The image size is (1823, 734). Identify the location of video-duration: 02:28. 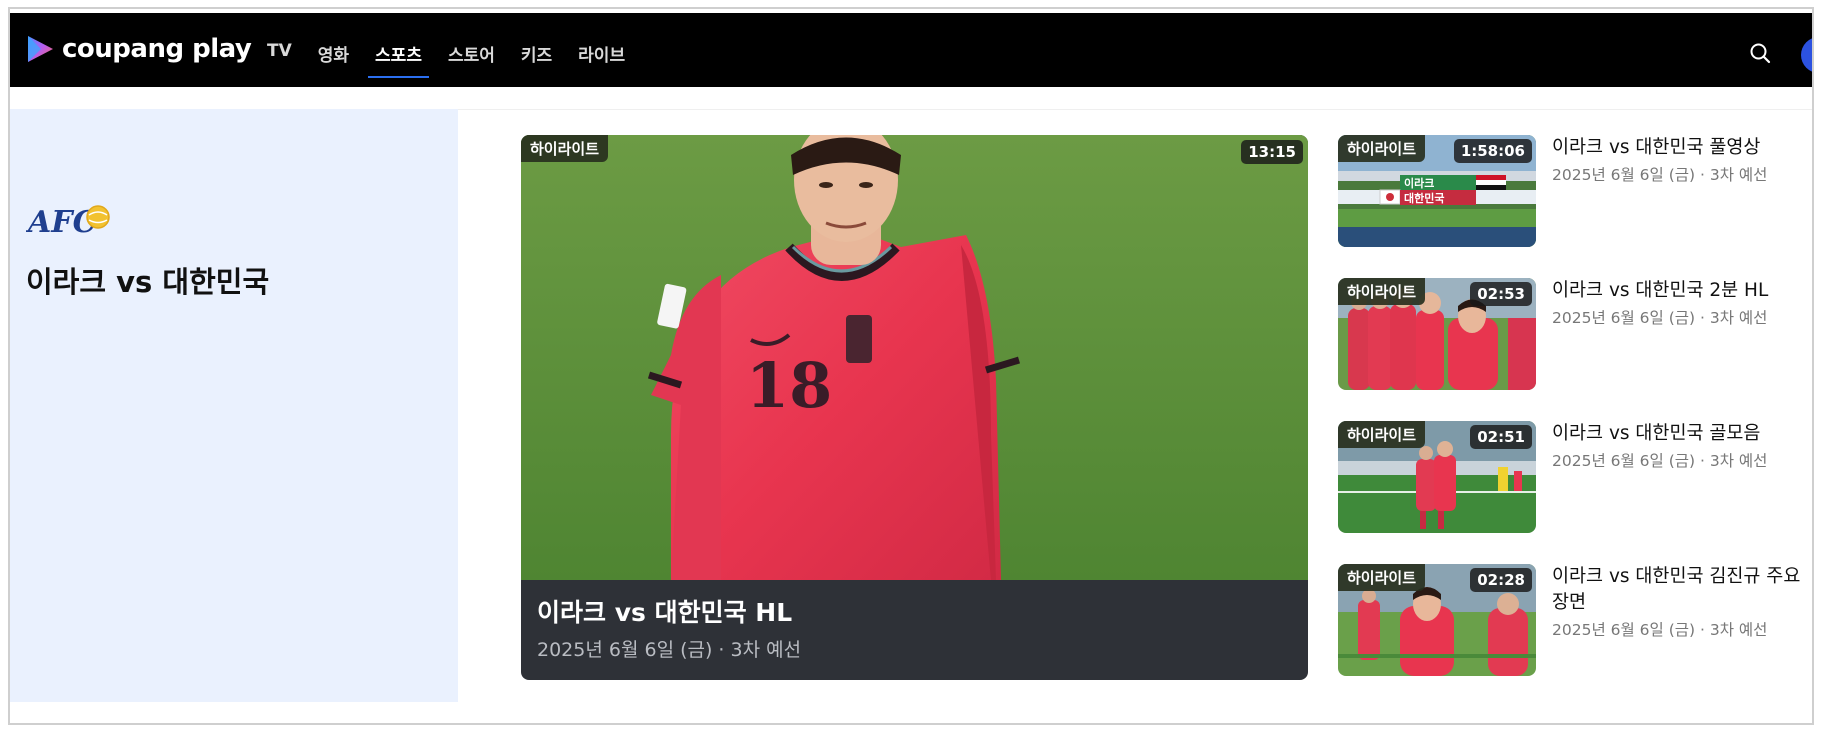
(1501, 580).